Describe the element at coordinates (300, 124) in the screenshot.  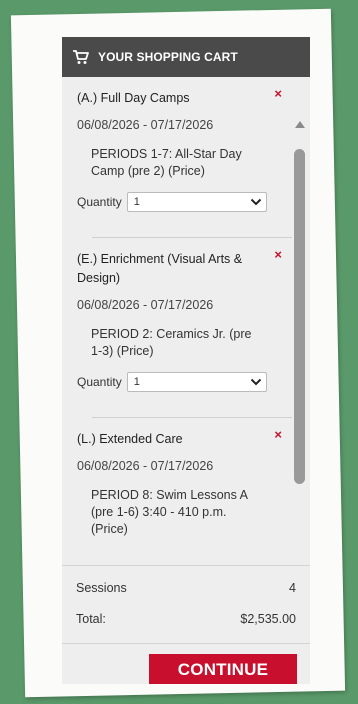
I see `scroll-up-arrow-icon` at that location.